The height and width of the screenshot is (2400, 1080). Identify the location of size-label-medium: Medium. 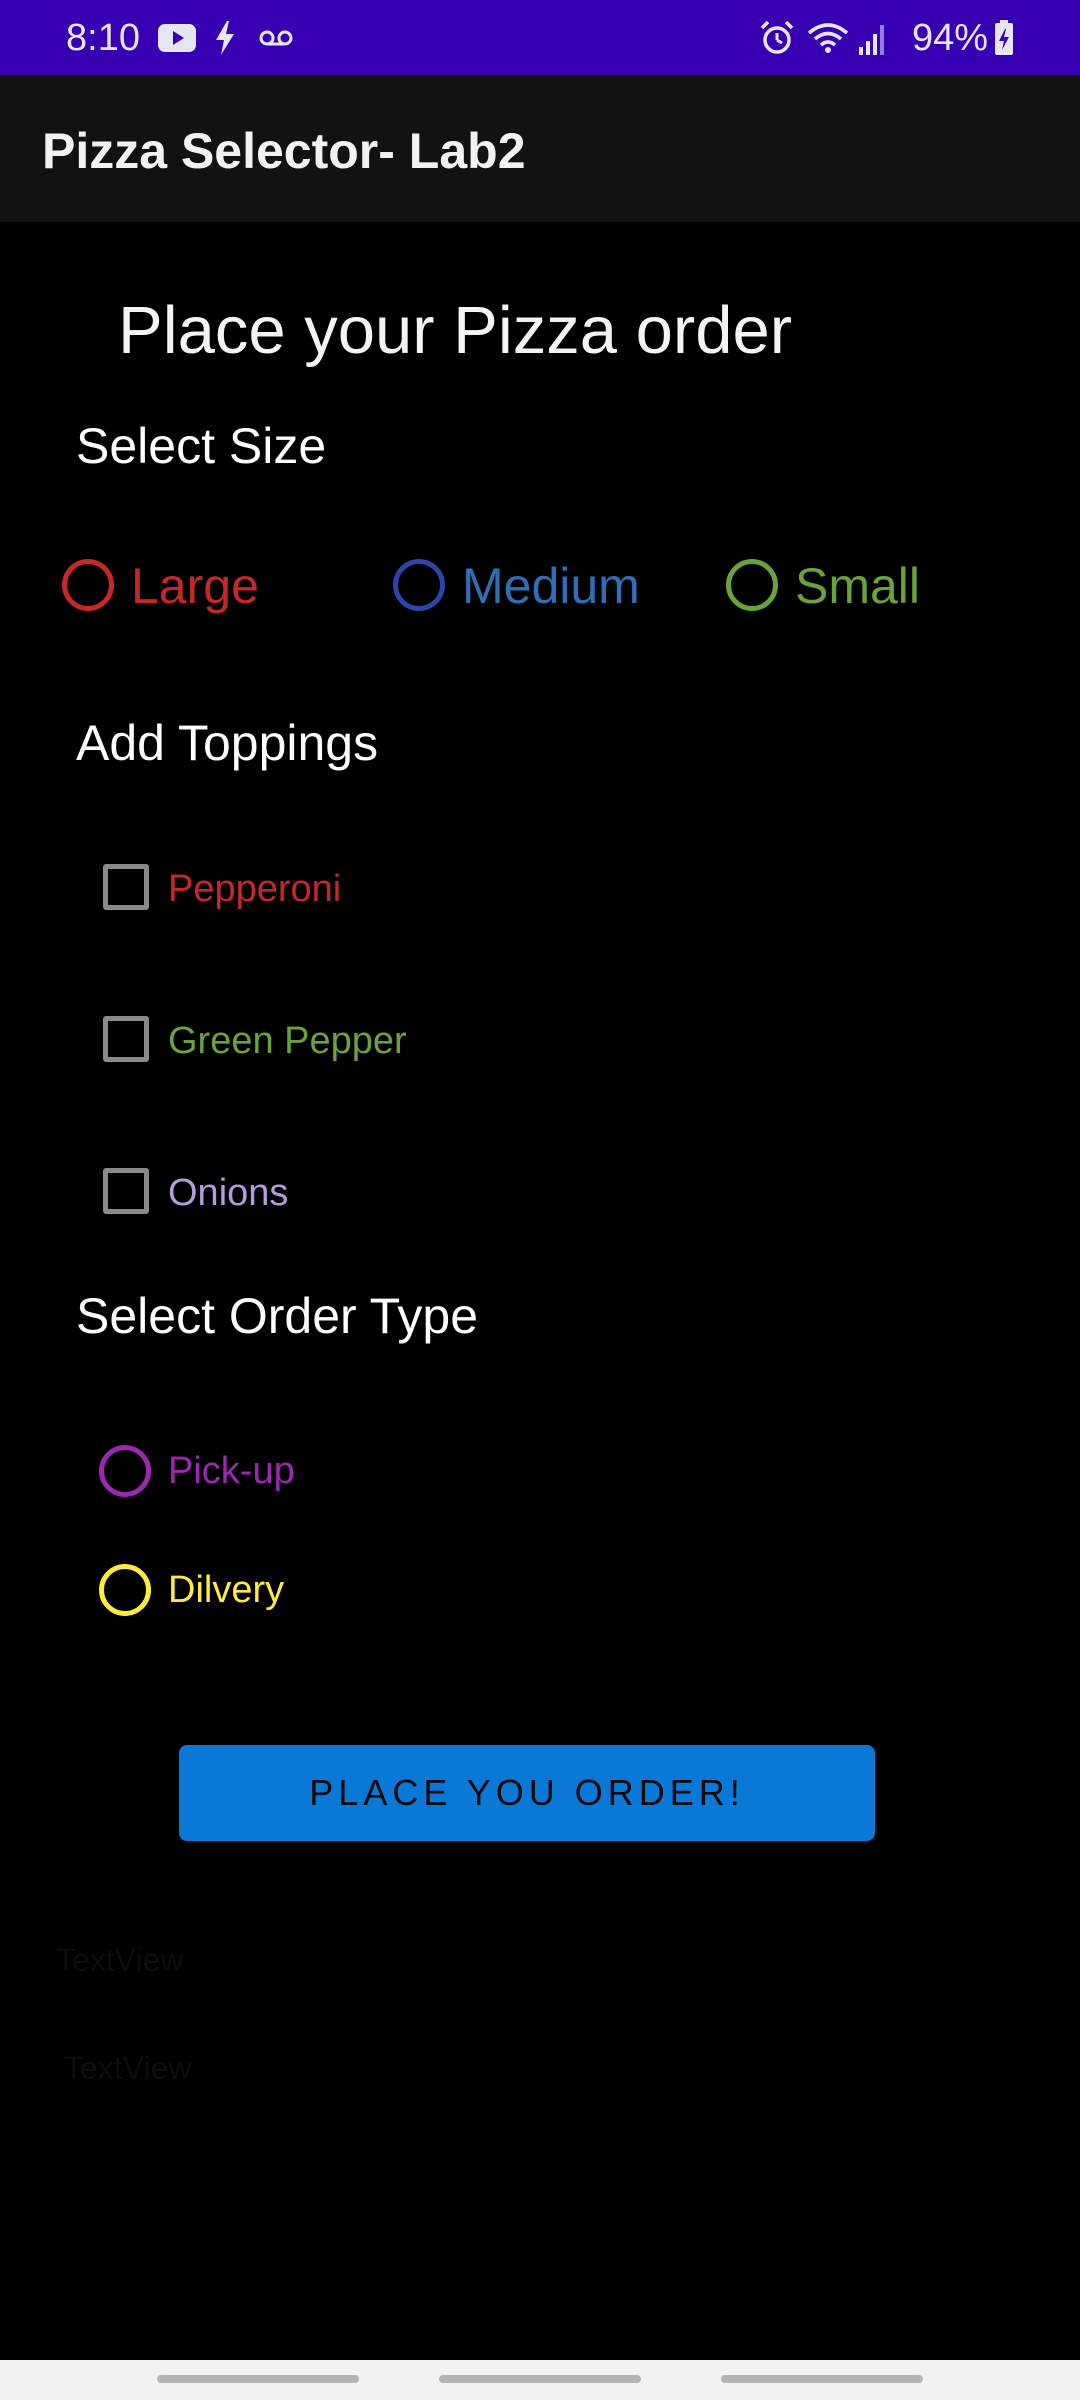
(551, 586).